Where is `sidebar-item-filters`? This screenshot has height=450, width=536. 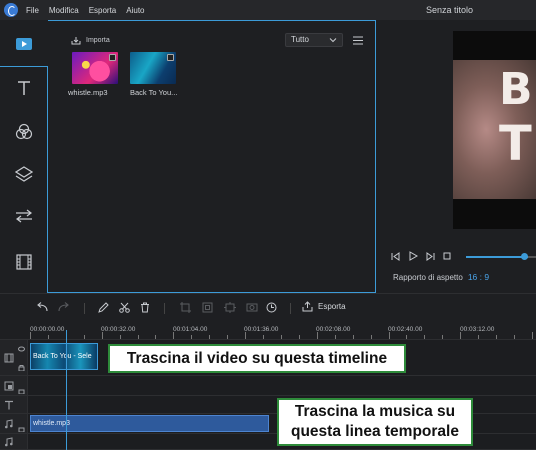 sidebar-item-filters is located at coordinates (24, 132).